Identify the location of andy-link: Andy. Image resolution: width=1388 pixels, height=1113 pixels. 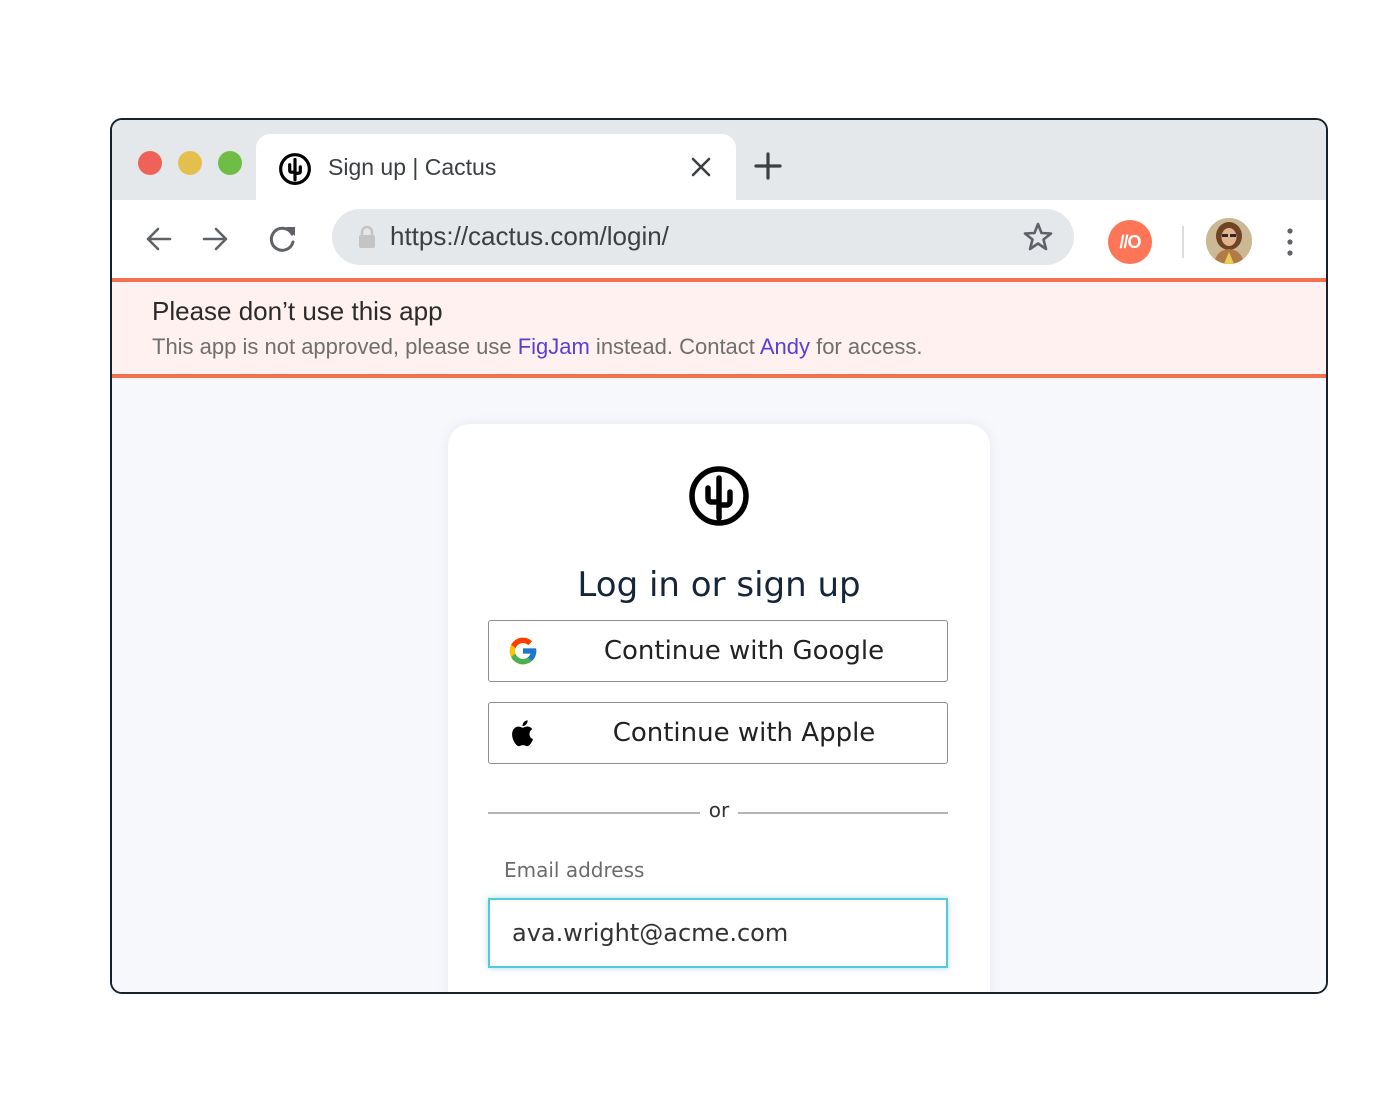
(785, 346).